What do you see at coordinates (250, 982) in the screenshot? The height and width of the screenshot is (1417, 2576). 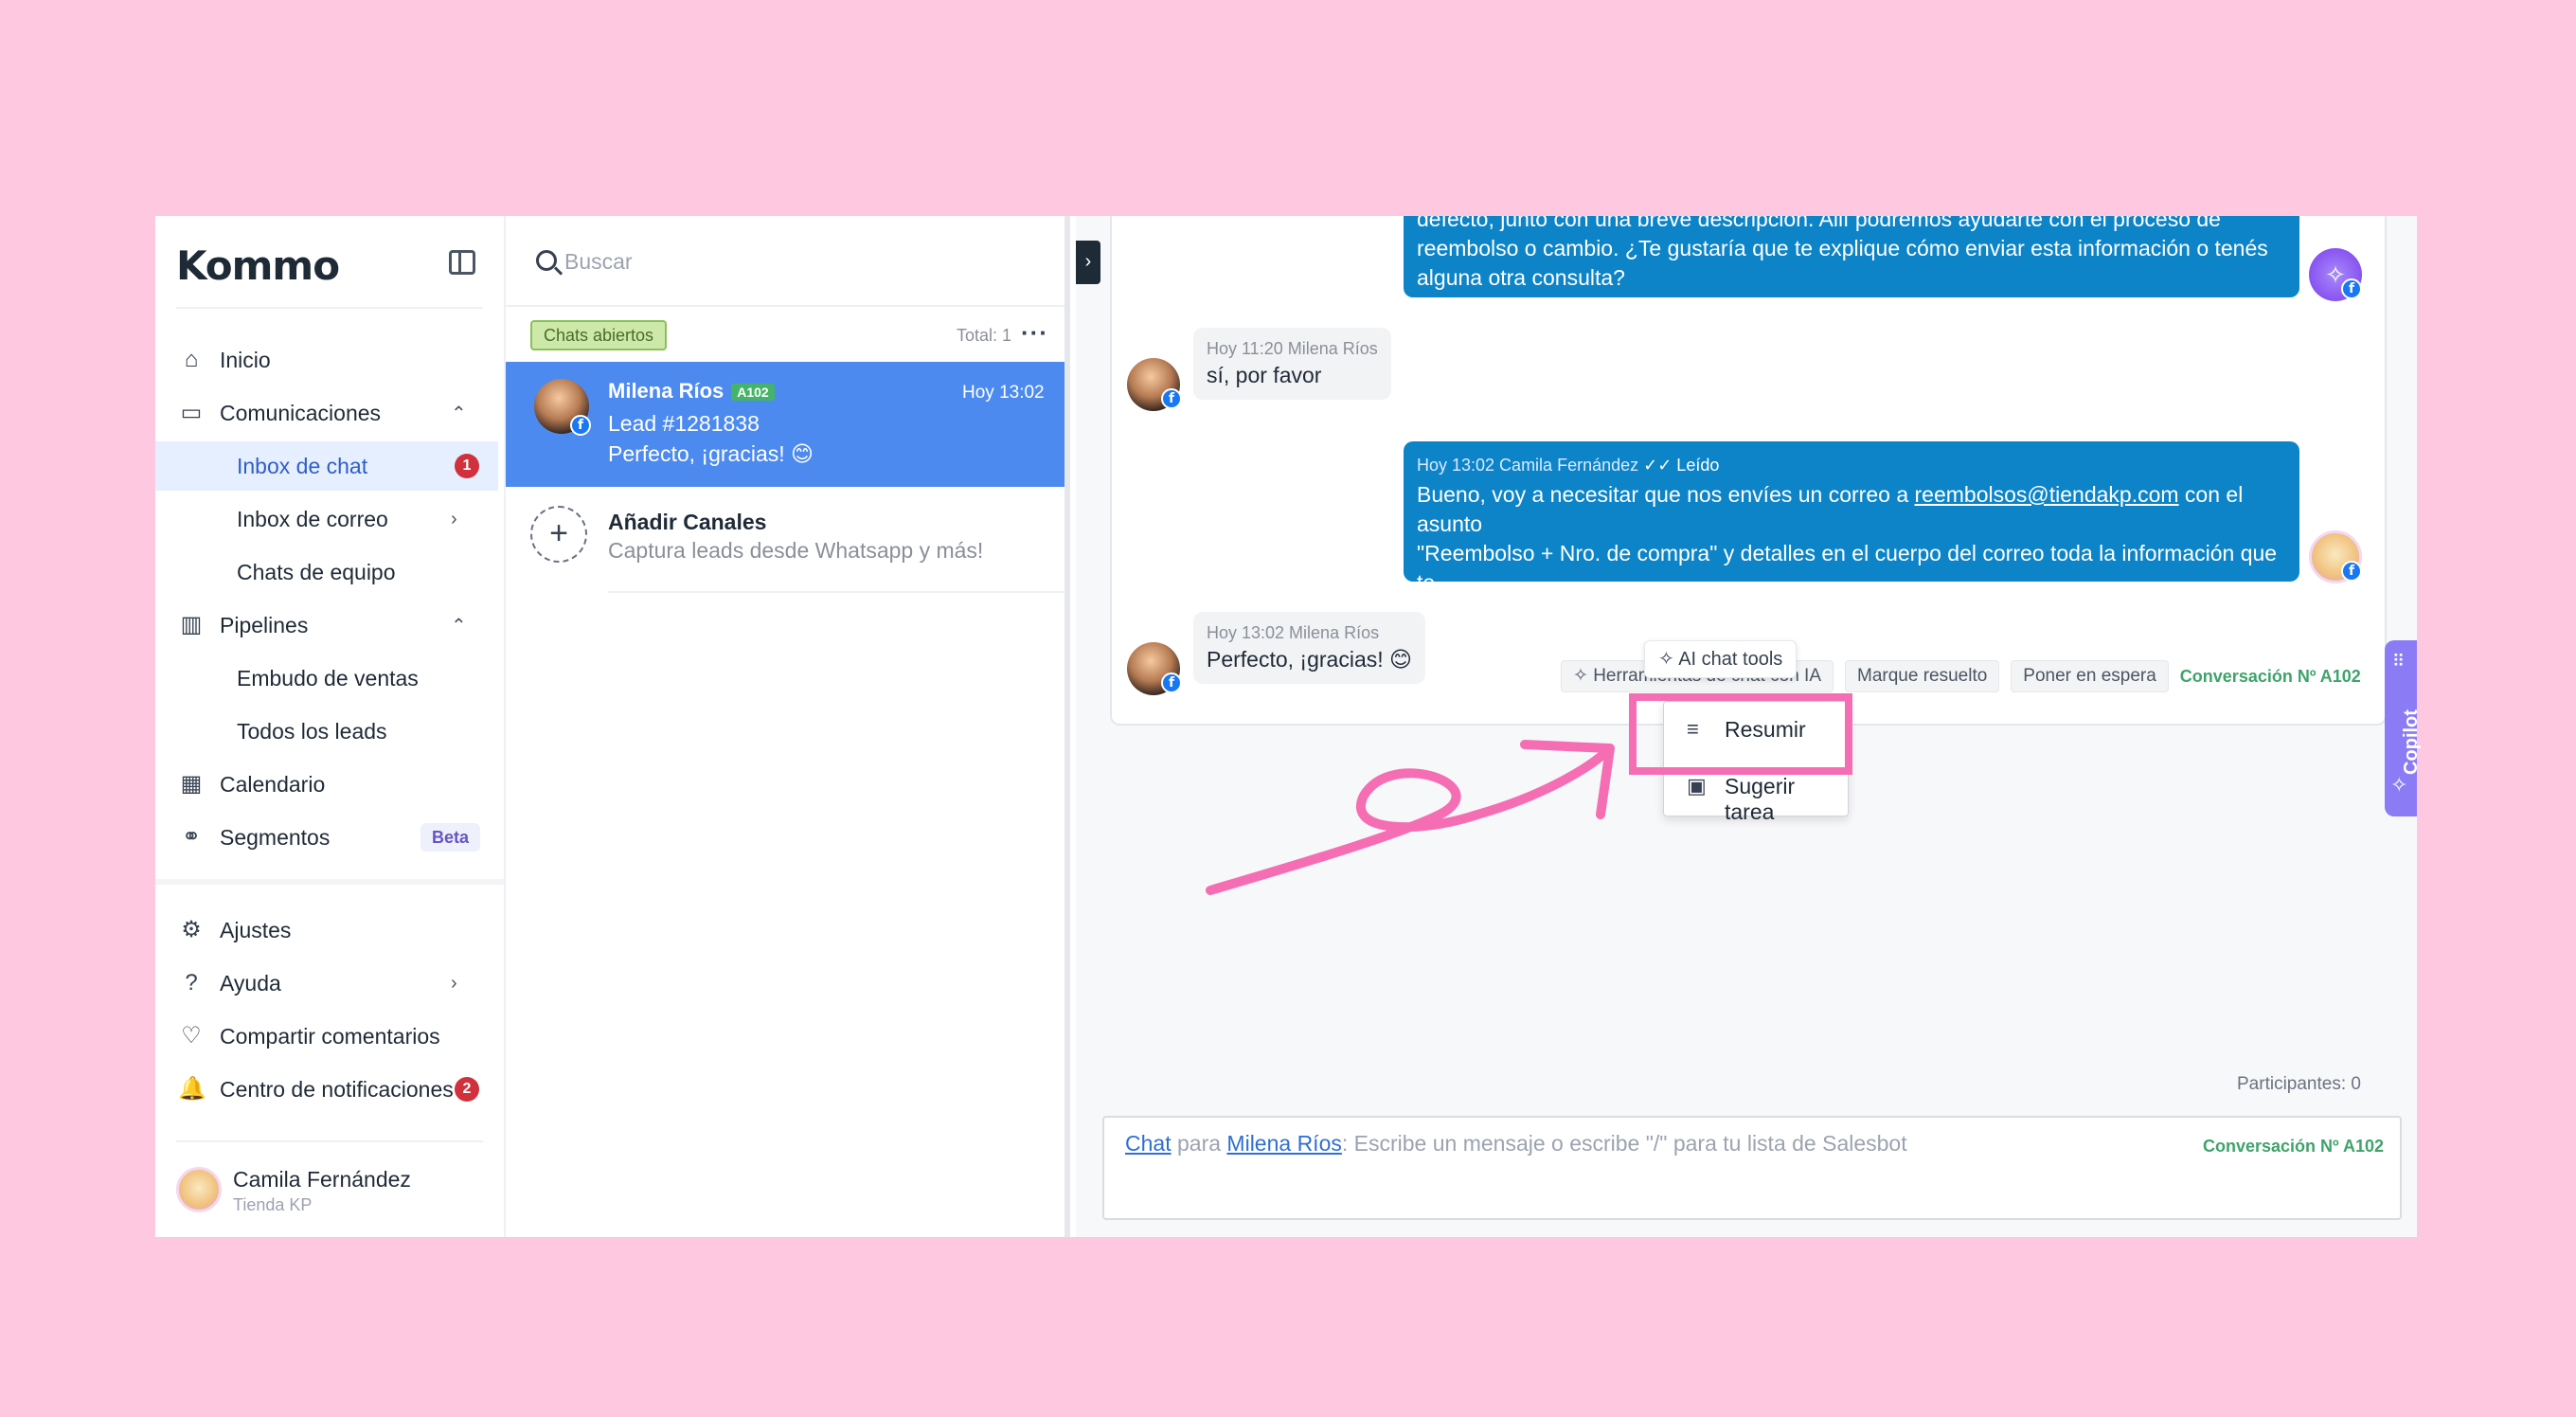 I see `sidebar-item-label: Ayuda` at bounding box center [250, 982].